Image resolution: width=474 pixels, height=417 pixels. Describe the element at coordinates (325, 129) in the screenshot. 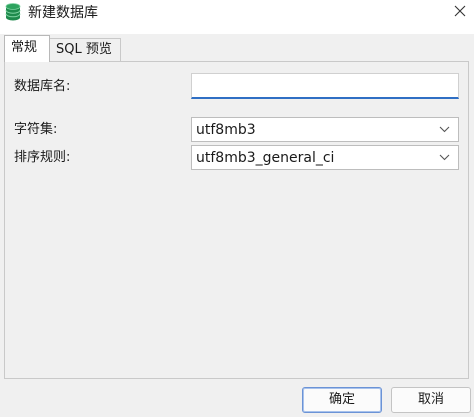

I see `charset-select: utf8mb3` at that location.